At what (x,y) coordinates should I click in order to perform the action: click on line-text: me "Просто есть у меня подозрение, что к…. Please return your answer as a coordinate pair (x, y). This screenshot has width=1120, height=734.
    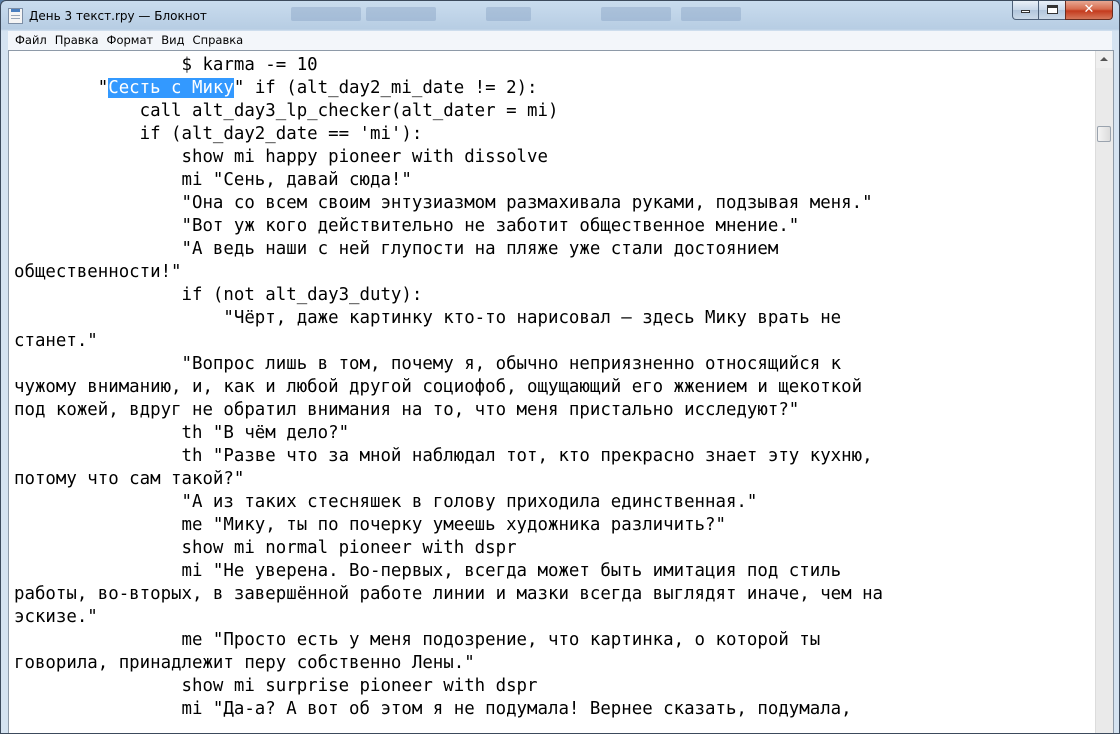
    Looking at the image, I should click on (417, 640).